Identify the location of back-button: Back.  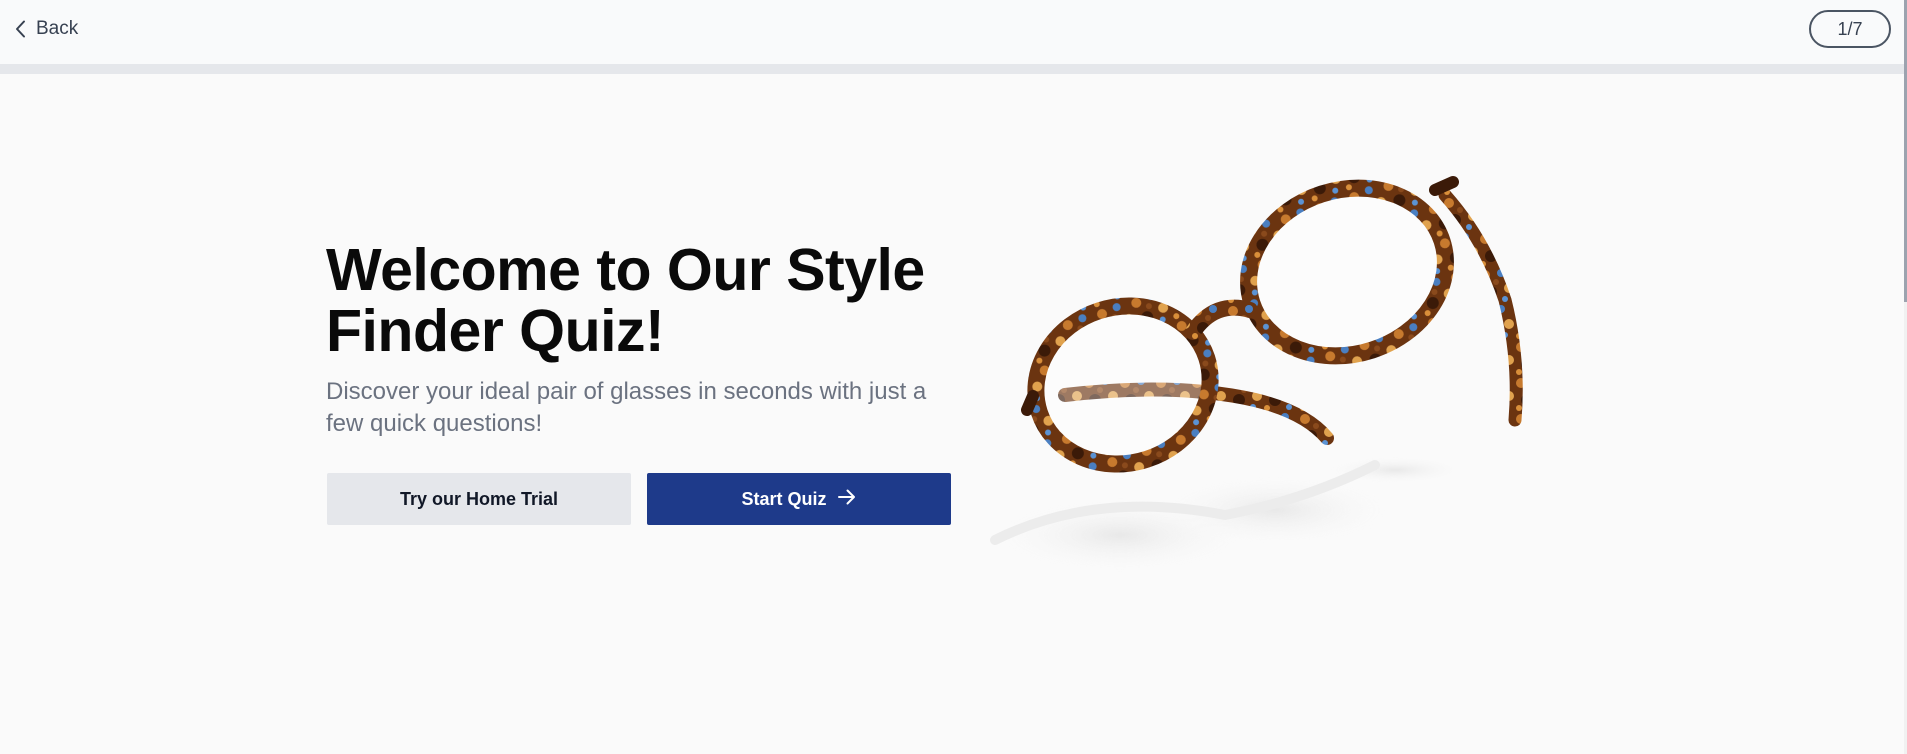
(46, 29).